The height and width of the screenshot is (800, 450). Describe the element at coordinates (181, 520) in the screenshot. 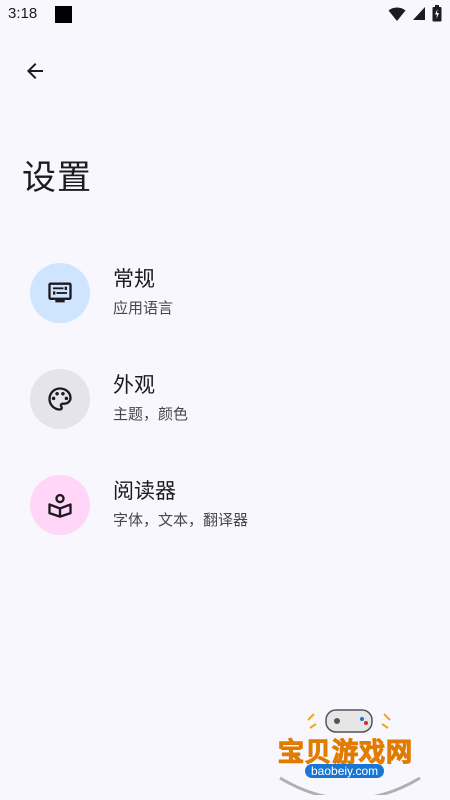

I see `settings-item-subtitle: 字体，文本，翻译器` at that location.